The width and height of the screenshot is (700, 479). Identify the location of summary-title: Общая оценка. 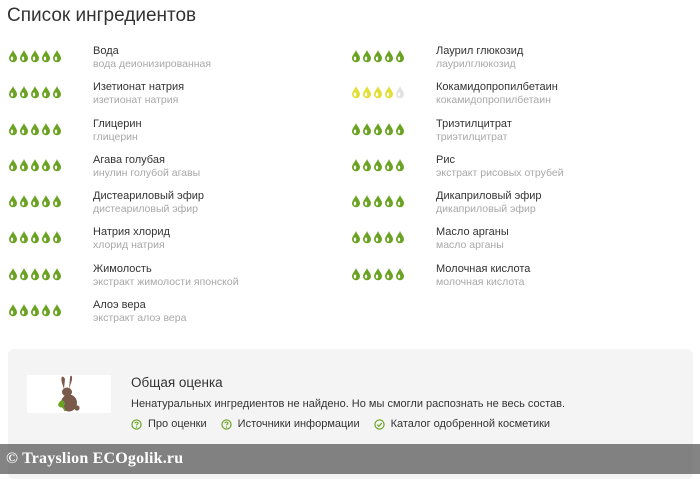
(177, 382).